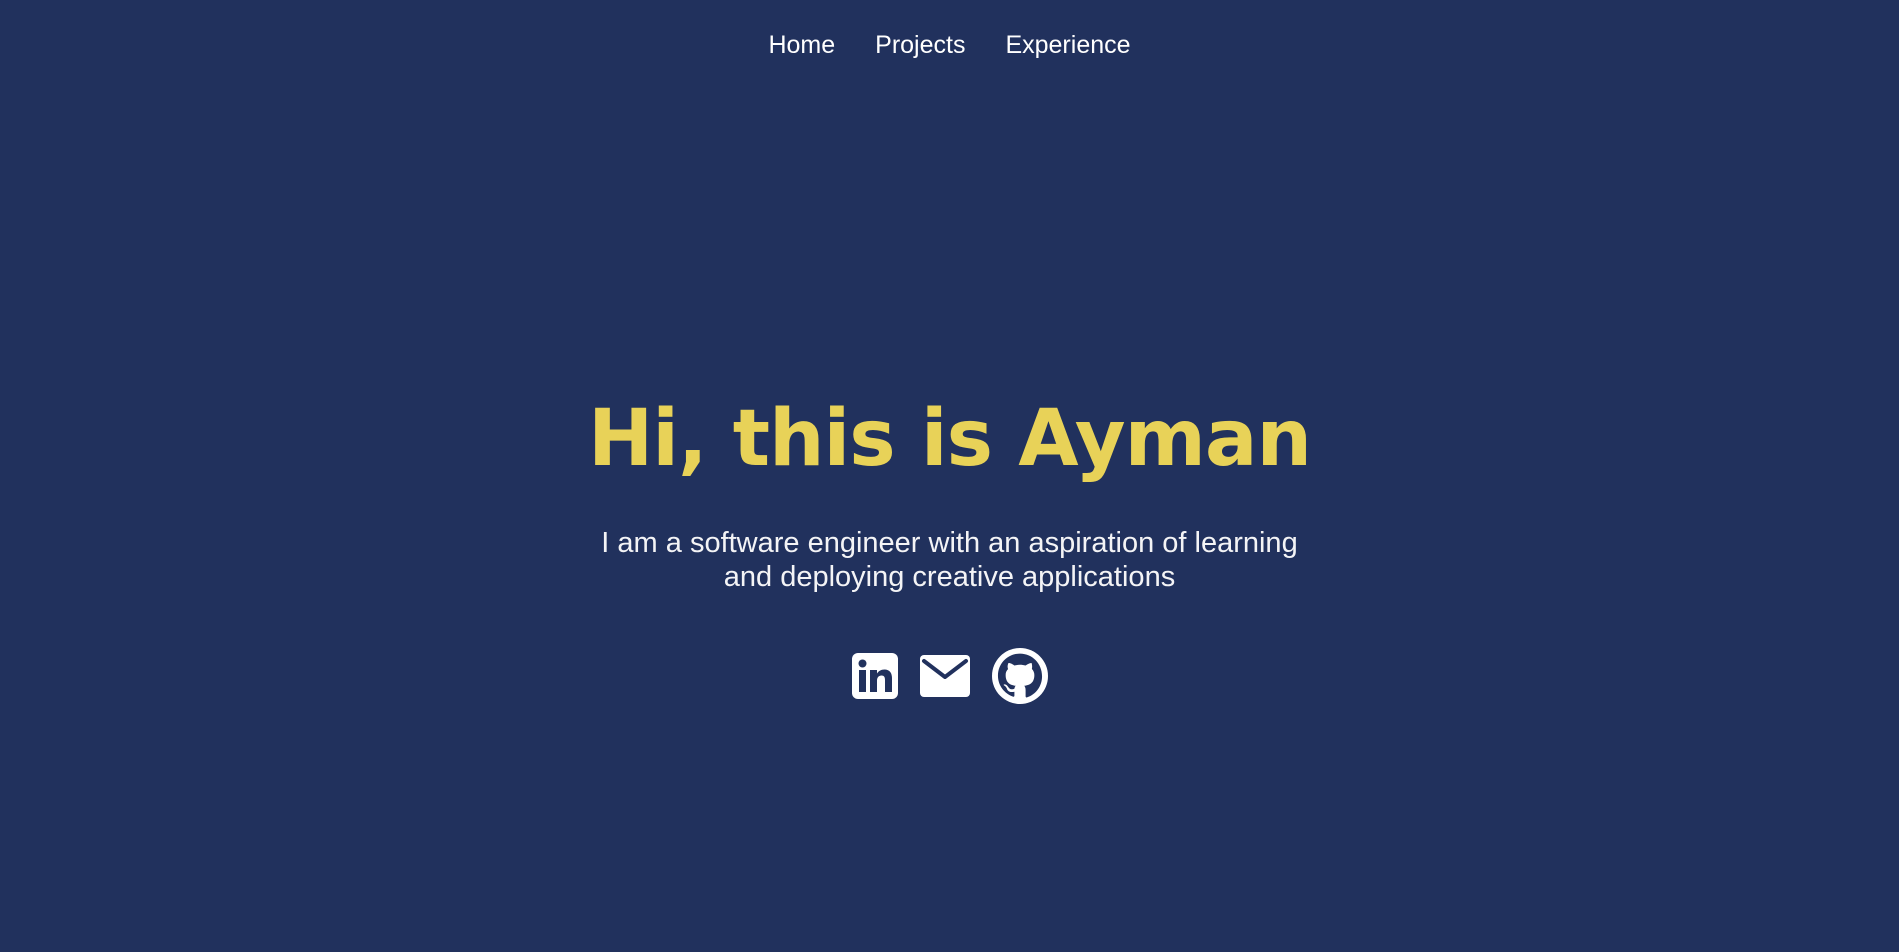 The height and width of the screenshot is (952, 1899). I want to click on linkedin-link, so click(874, 676).